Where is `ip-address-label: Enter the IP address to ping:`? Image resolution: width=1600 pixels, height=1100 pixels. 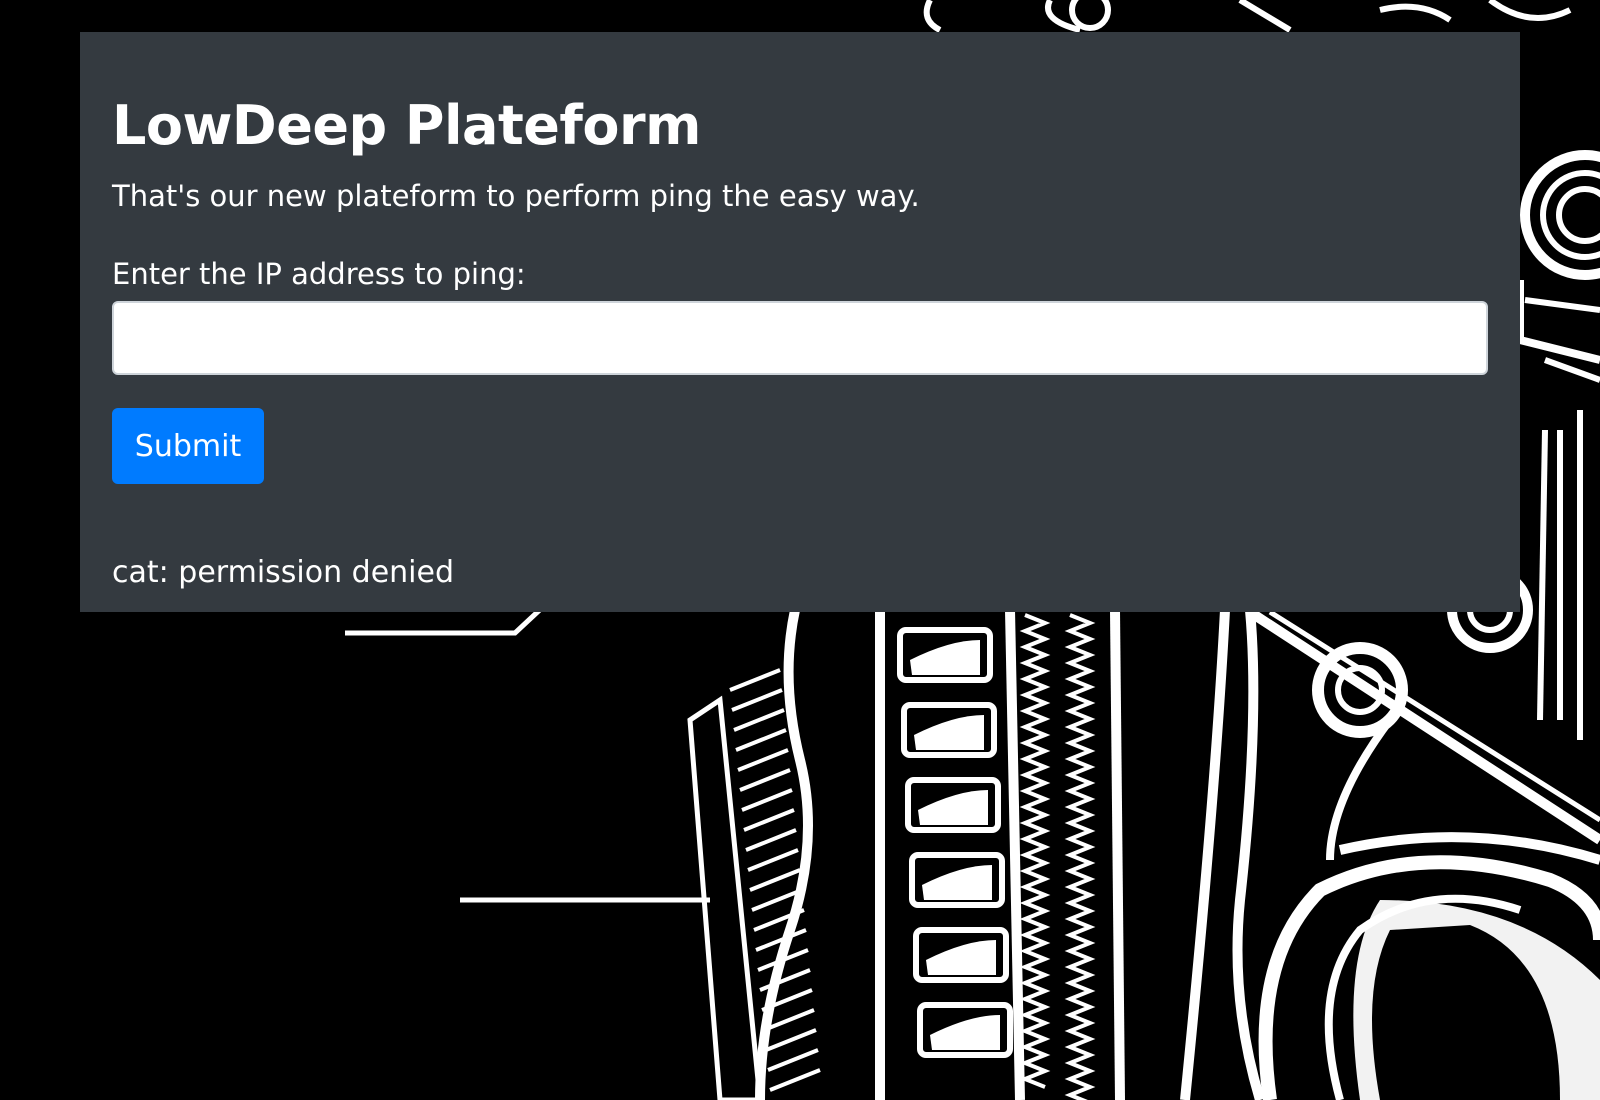
ip-address-label: Enter the IP address to ping: is located at coordinates (319, 274).